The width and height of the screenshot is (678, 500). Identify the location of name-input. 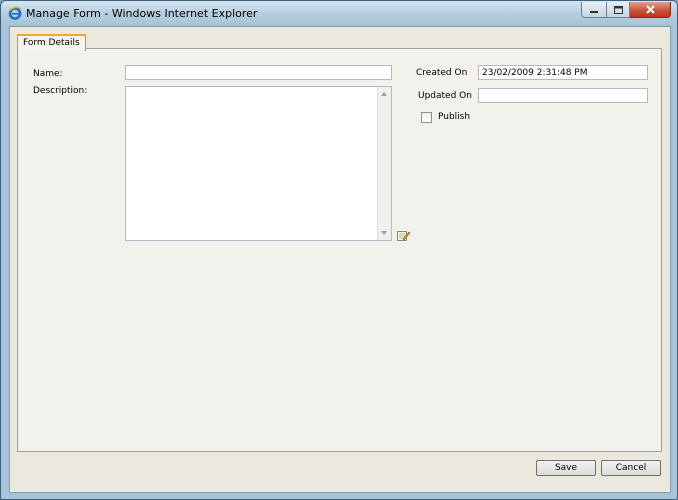
(258, 72).